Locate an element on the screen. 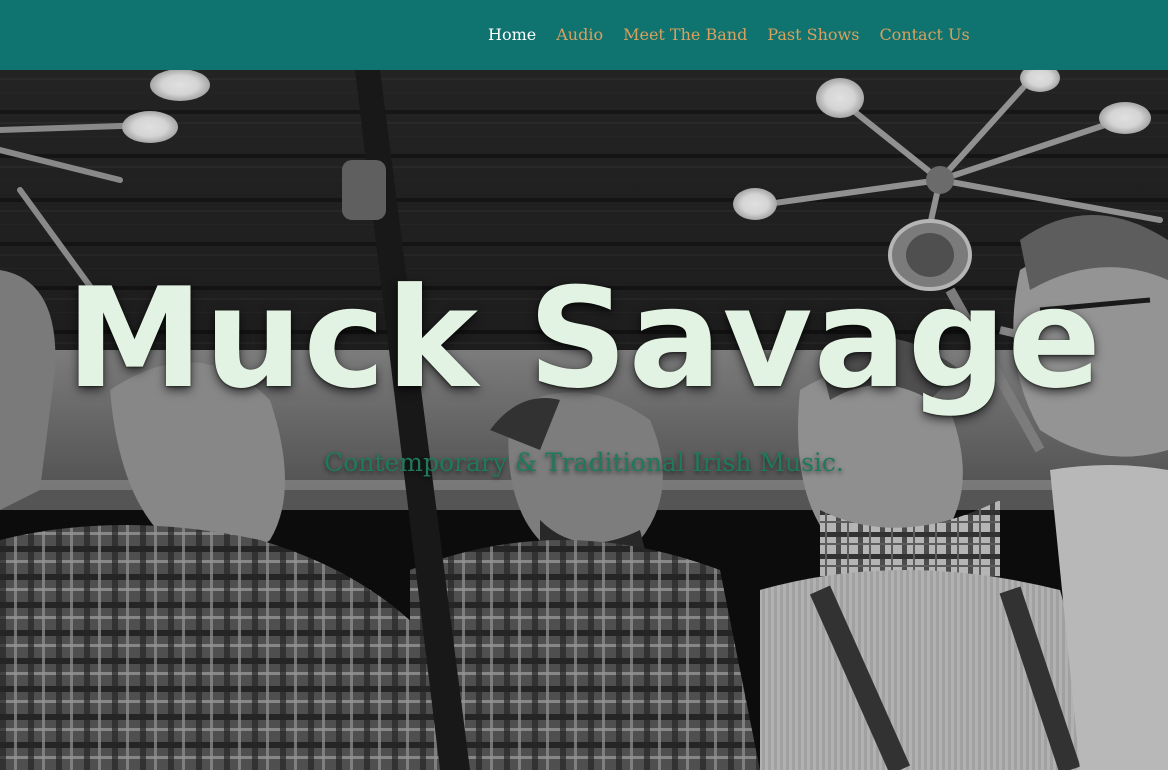  hero-tagline: Contemporary & Traditional Irish Music. is located at coordinates (584, 462).